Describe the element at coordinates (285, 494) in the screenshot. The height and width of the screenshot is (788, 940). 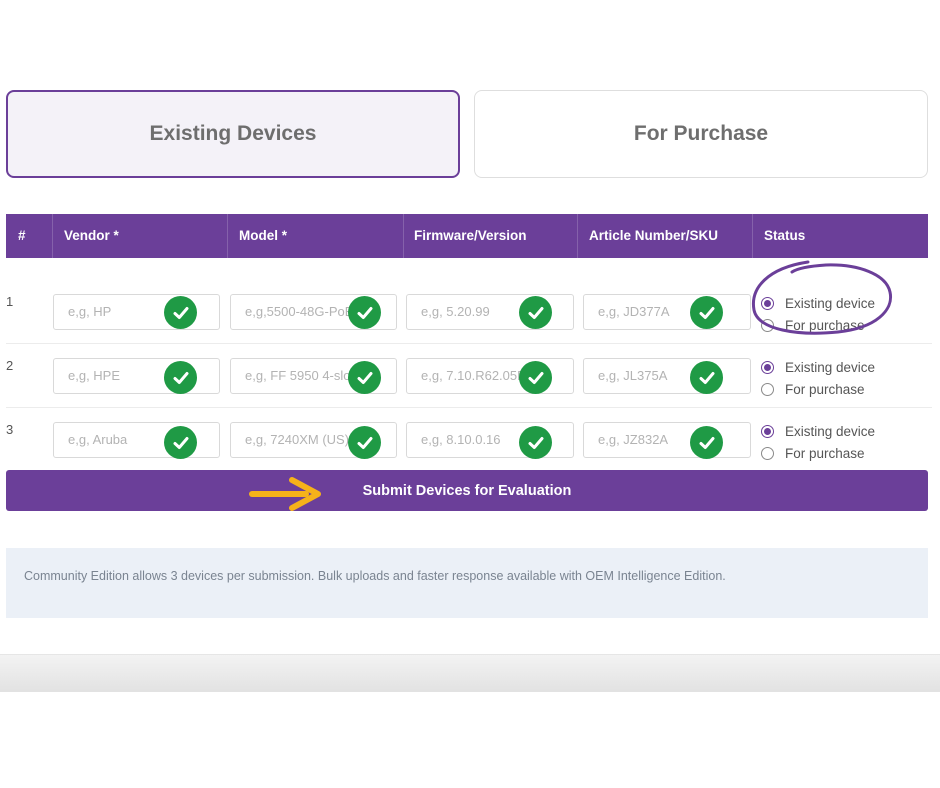
I see `arrow-right-icon` at that location.